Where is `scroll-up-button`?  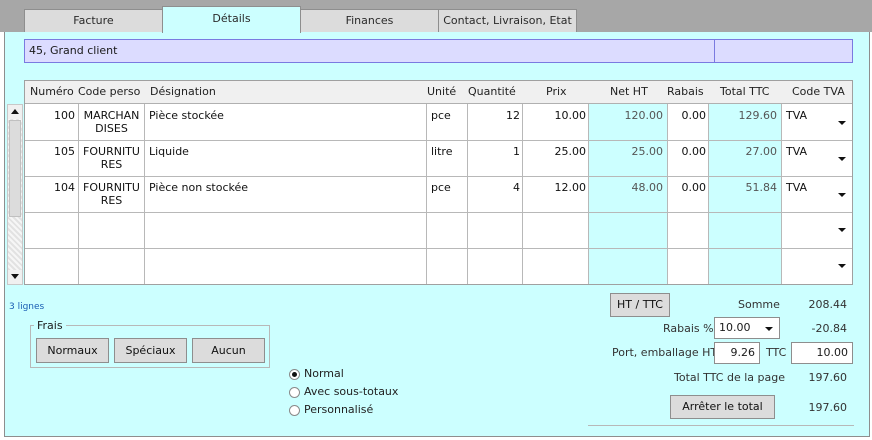 scroll-up-button is located at coordinates (15, 112).